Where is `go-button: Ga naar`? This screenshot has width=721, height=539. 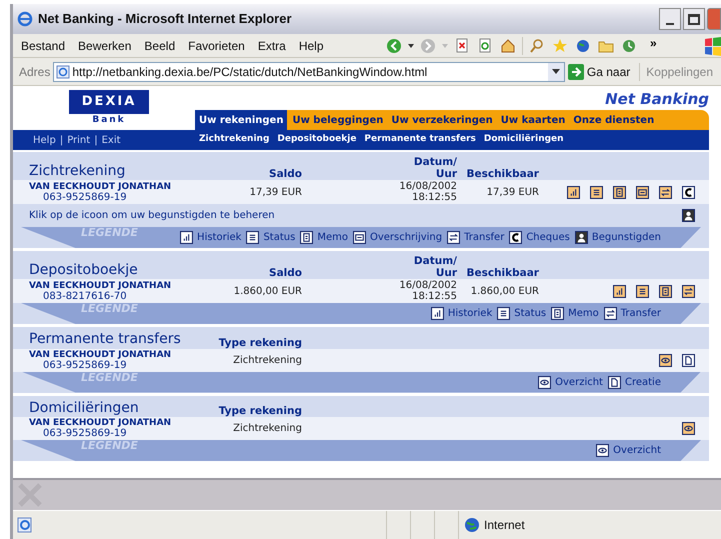 go-button: Ga naar is located at coordinates (599, 71).